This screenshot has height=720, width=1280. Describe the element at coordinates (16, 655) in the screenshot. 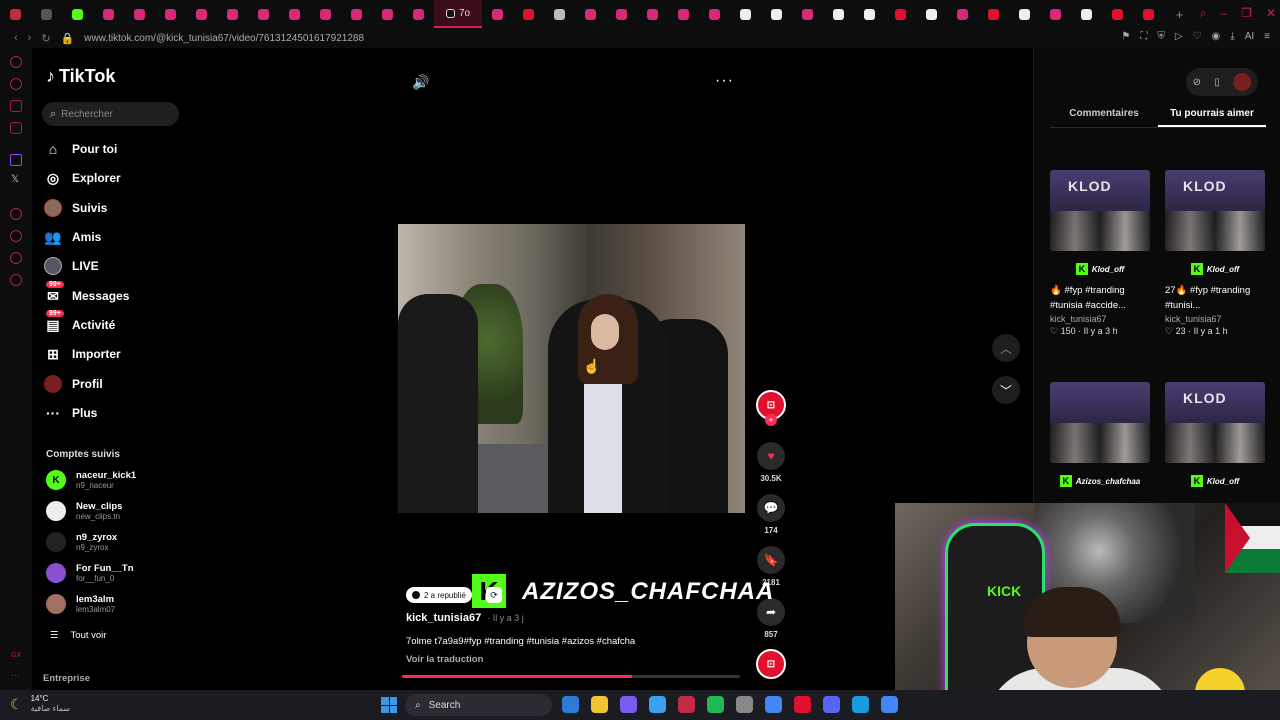

I see `sidebar-gx-icon: GX` at that location.